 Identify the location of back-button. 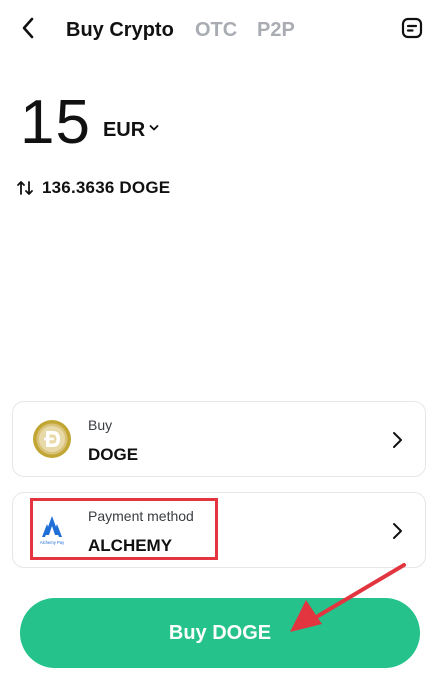
(28, 28).